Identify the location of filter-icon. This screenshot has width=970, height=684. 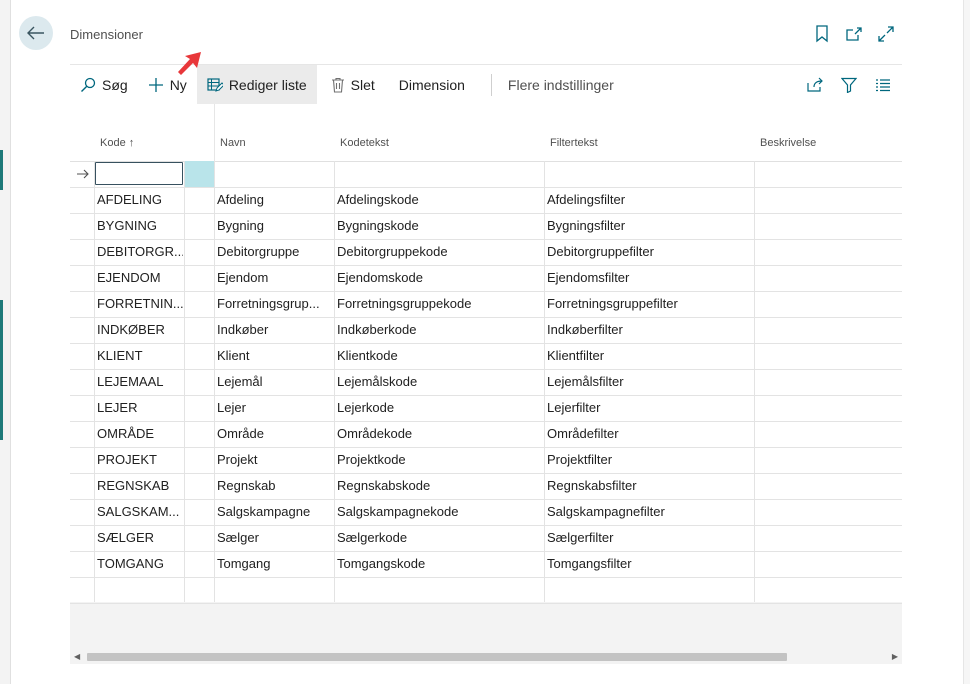
(849, 85).